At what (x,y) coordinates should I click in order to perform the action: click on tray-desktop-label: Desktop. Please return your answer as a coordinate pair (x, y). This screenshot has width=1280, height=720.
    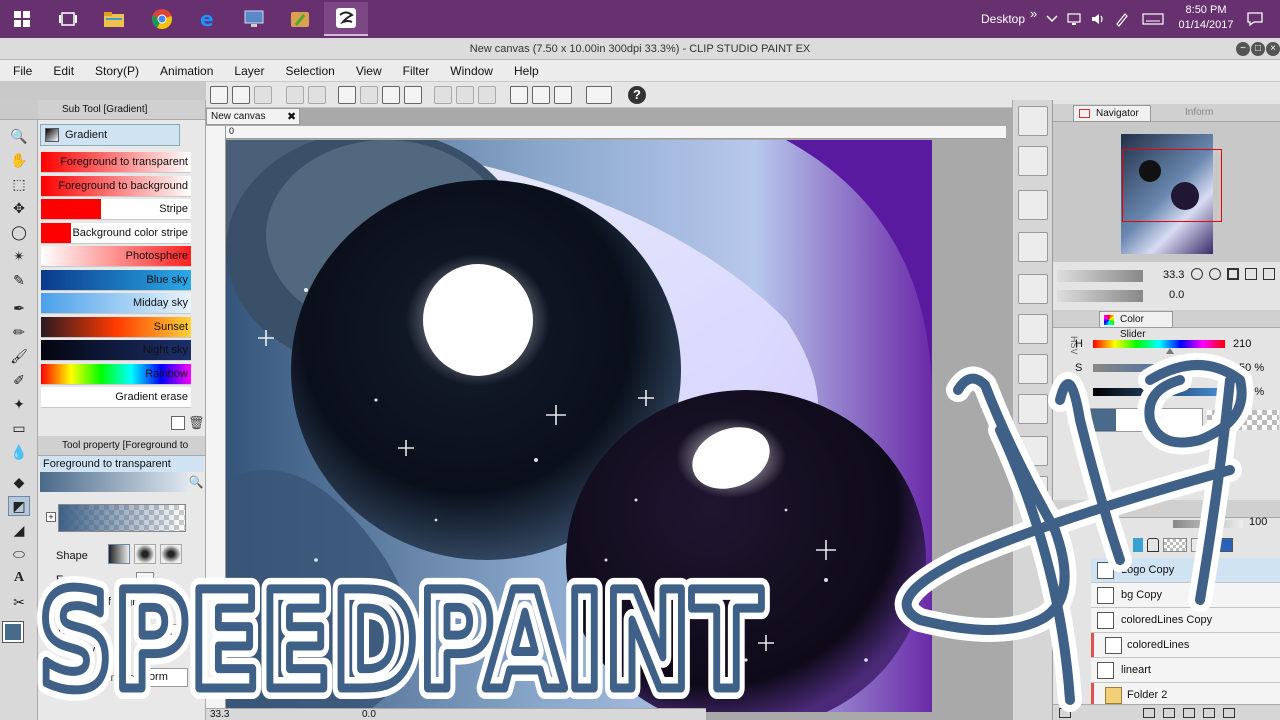
    Looking at the image, I should click on (1003, 19).